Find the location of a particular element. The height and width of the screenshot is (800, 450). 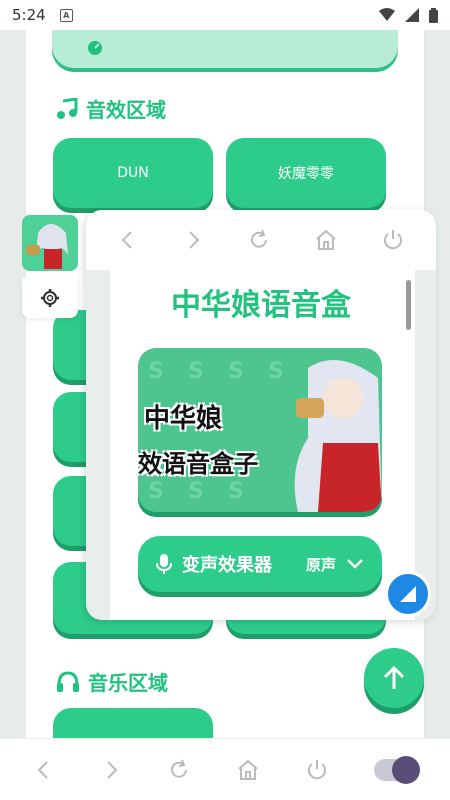

wifi-icon is located at coordinates (387, 14).